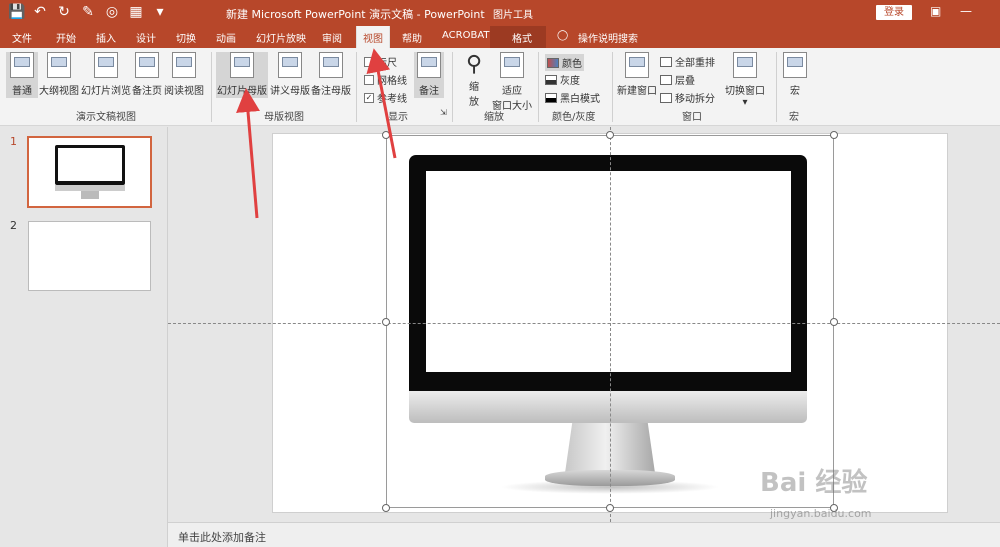 This screenshot has height=547, width=1000. I want to click on tab-insert: 插入, so click(106, 37).